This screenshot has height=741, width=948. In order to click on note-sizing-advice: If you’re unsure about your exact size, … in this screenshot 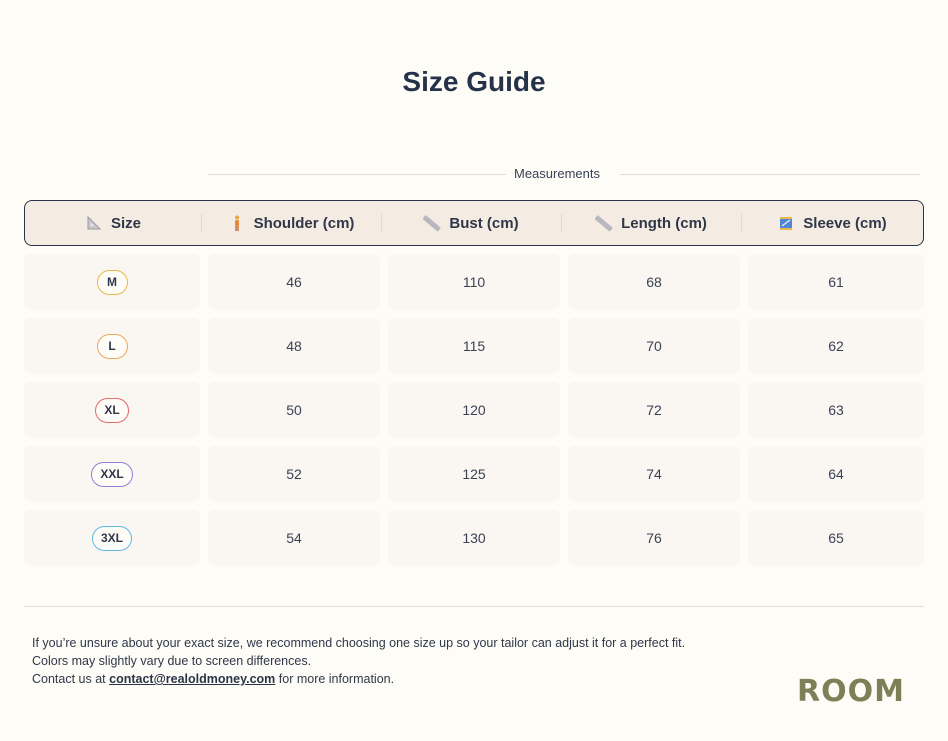, I will do `click(359, 643)`.